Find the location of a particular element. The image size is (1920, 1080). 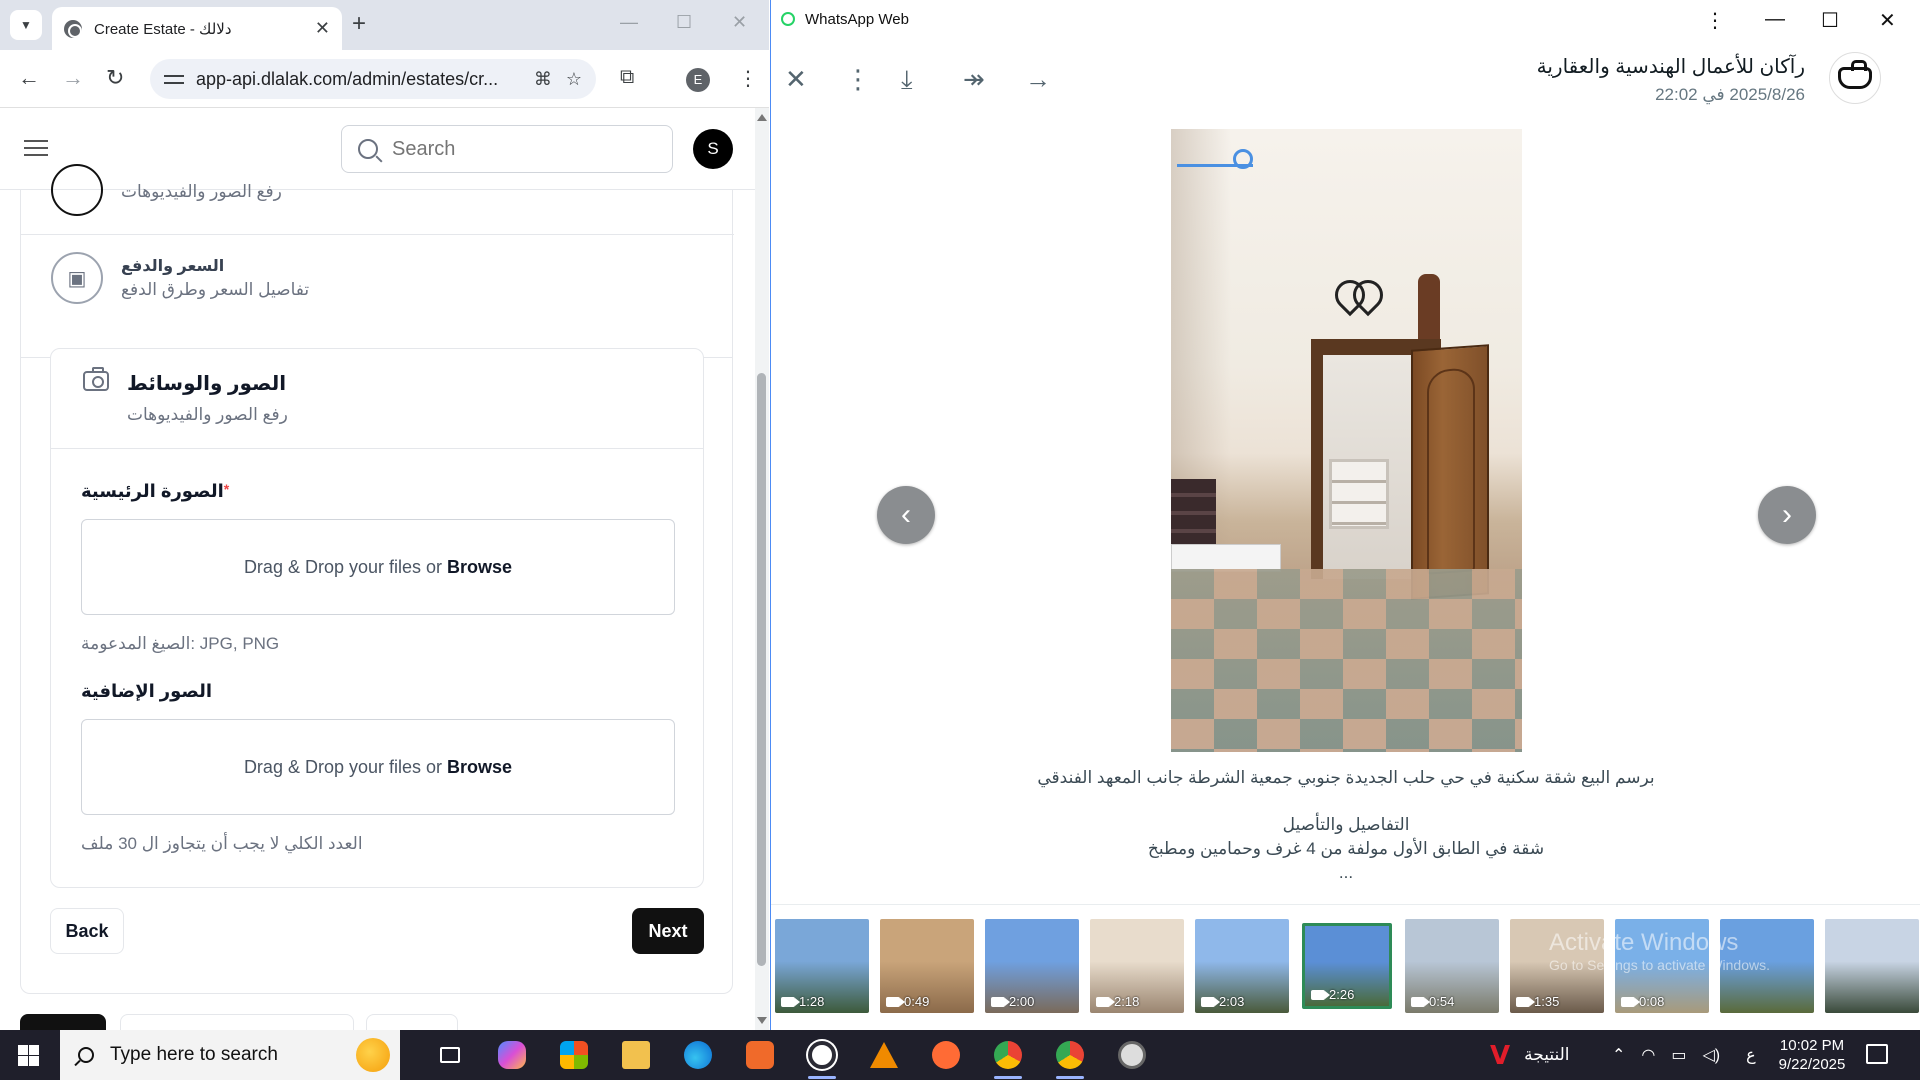

more-options-icon: ⋮ is located at coordinates (1715, 20).